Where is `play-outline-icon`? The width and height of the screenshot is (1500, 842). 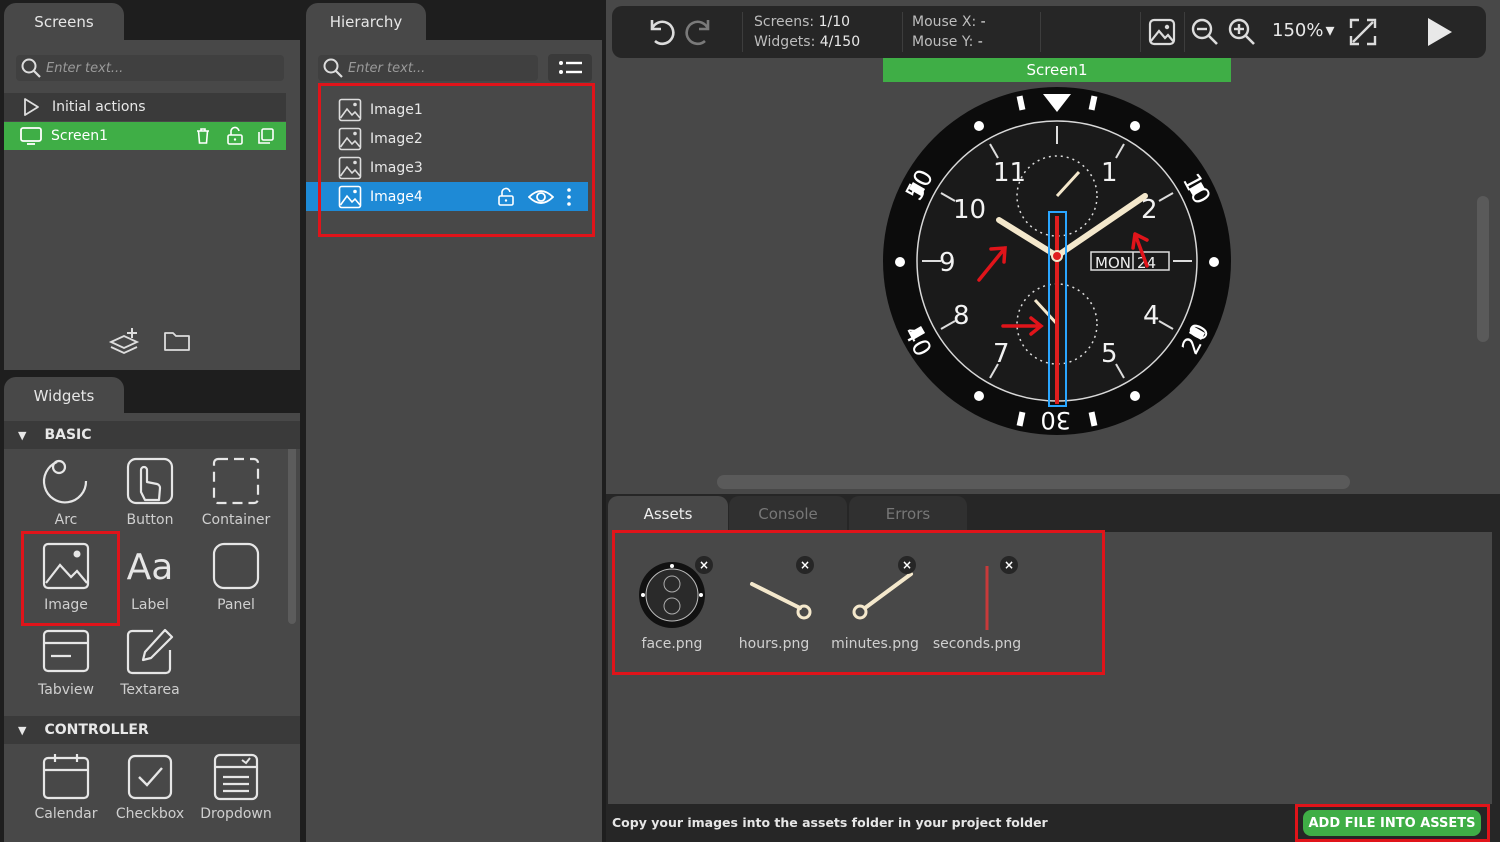 play-outline-icon is located at coordinates (31, 107).